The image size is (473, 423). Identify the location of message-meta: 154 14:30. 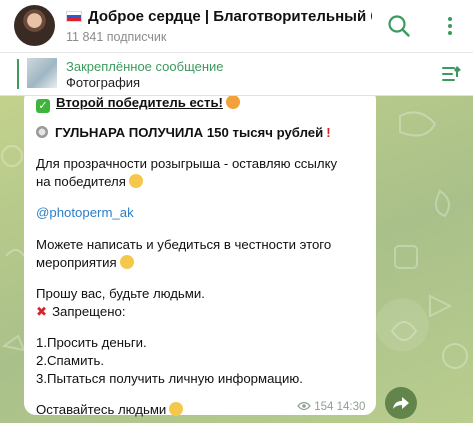
(331, 407).